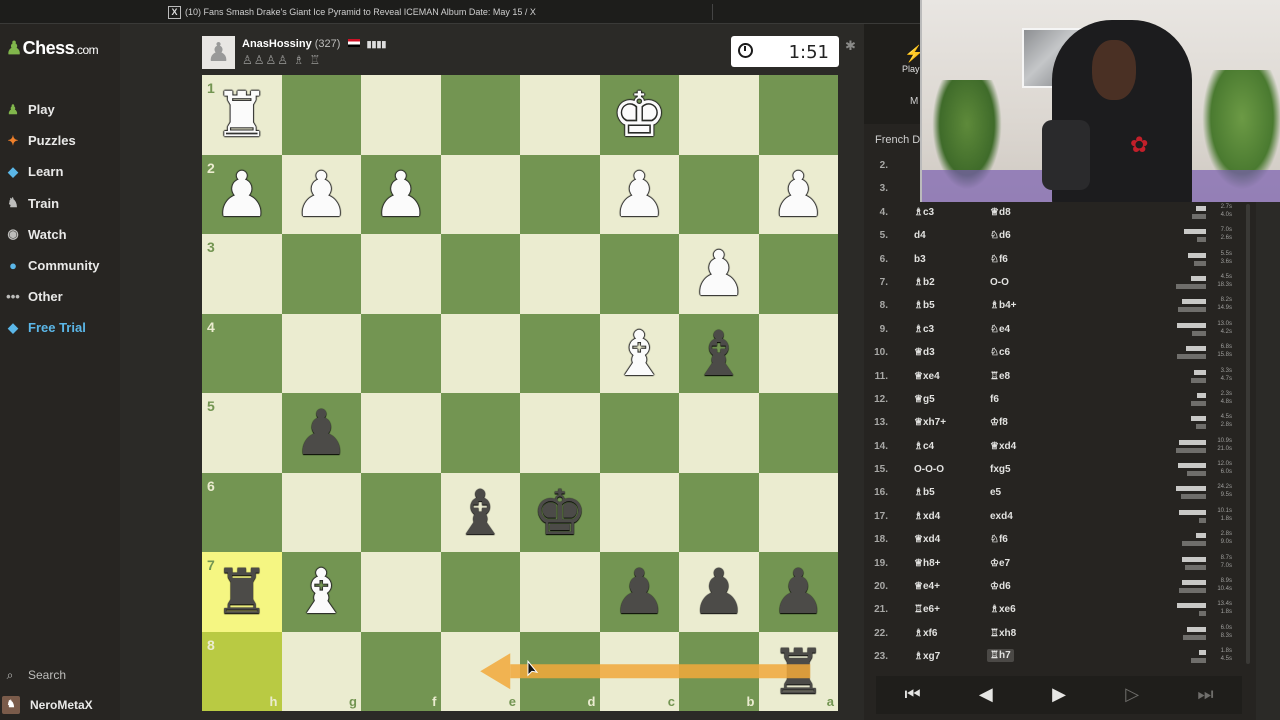  What do you see at coordinates (1000, 656) in the screenshot?
I see `black-move: ♖h7` at bounding box center [1000, 656].